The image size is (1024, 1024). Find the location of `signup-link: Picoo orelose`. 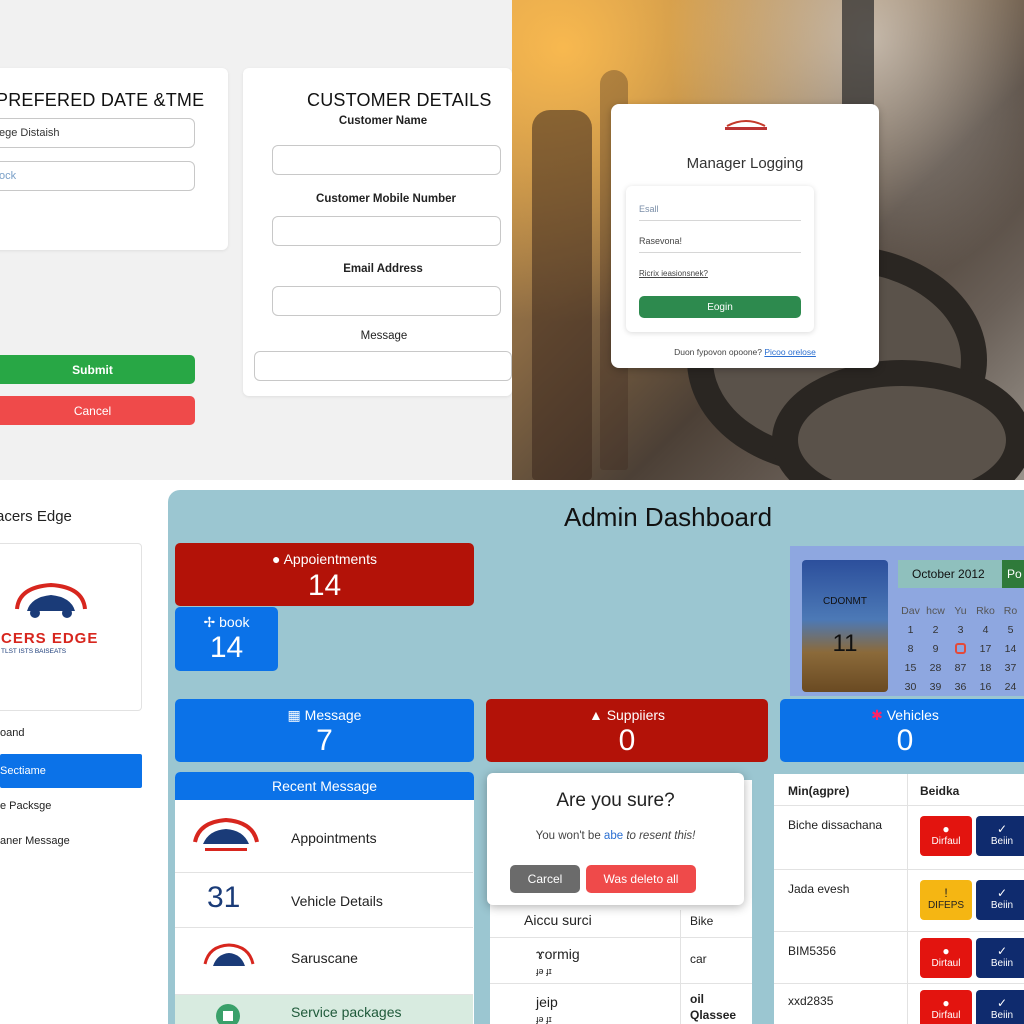

signup-link: Picoo orelose is located at coordinates (790, 352).